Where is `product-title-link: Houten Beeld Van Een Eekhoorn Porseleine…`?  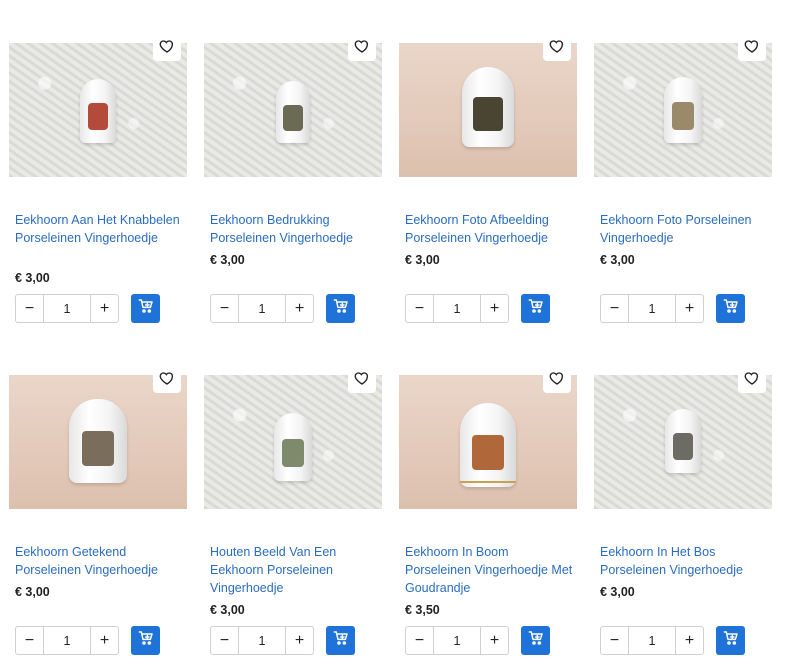 product-title-link: Houten Beeld Van Een Eekhoorn Porseleine… is located at coordinates (294, 570).